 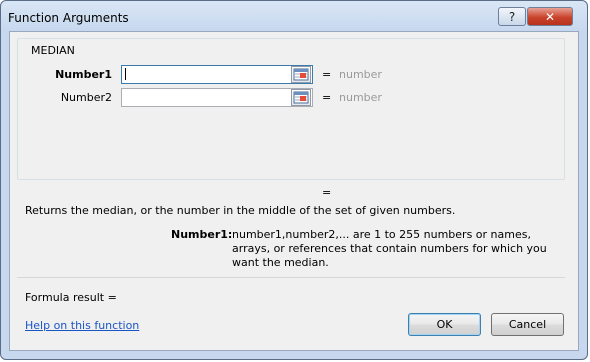 I want to click on title-bar: Function Arguments ? ✕, so click(x=295, y=18).